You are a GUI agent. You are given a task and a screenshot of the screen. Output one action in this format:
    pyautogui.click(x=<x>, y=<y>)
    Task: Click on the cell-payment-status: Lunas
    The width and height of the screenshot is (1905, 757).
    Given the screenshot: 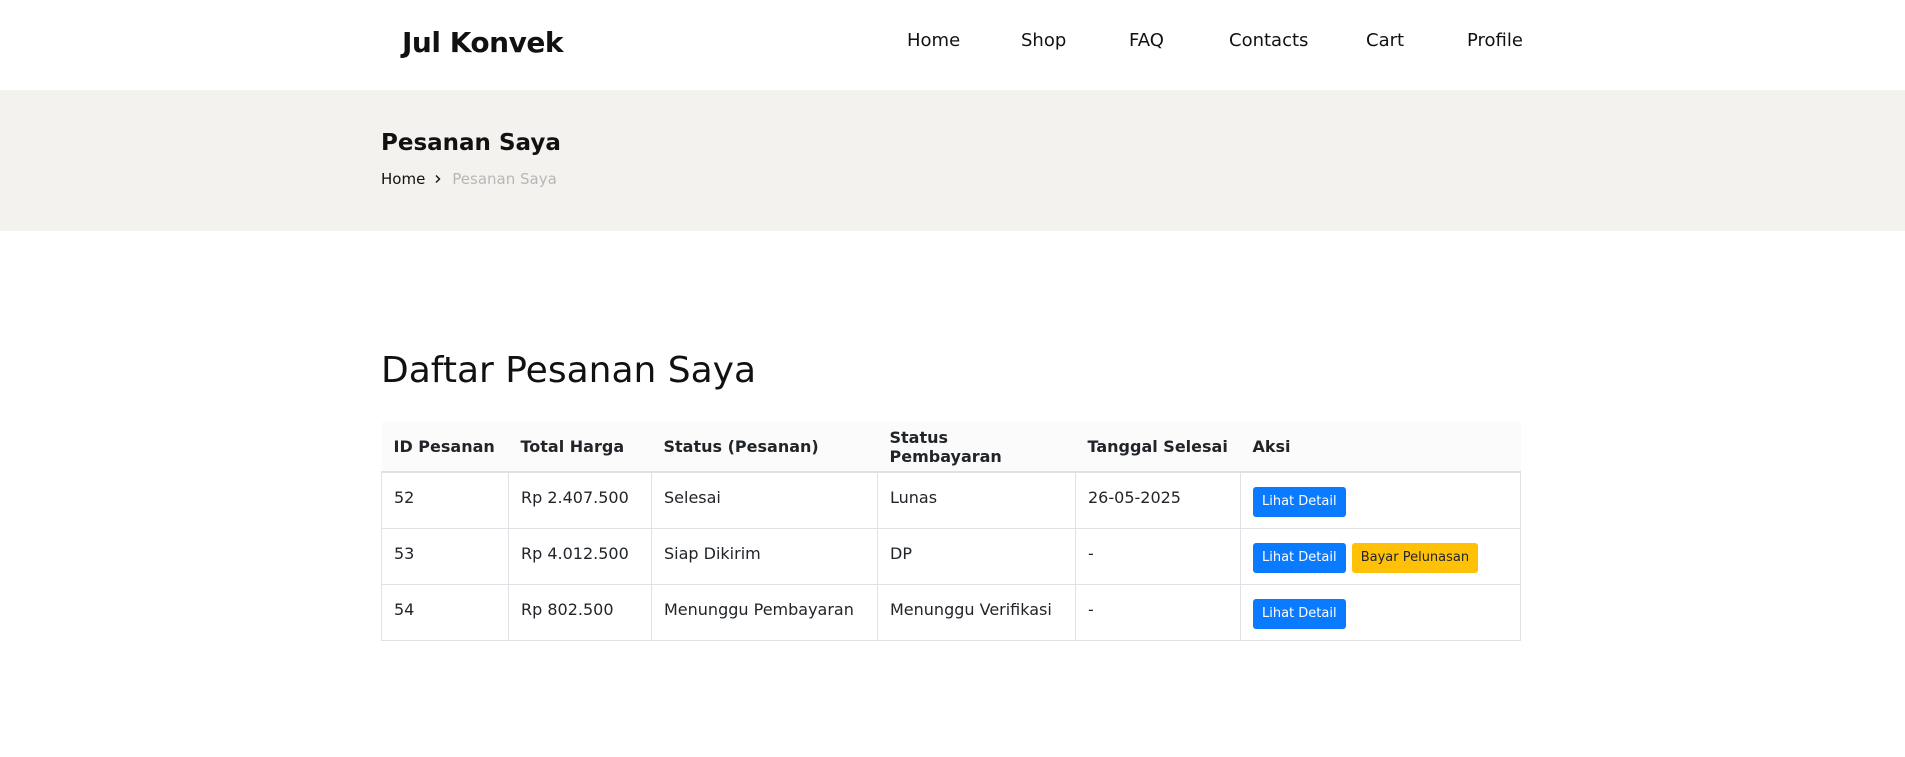 What is the action you would take?
    pyautogui.click(x=976, y=500)
    